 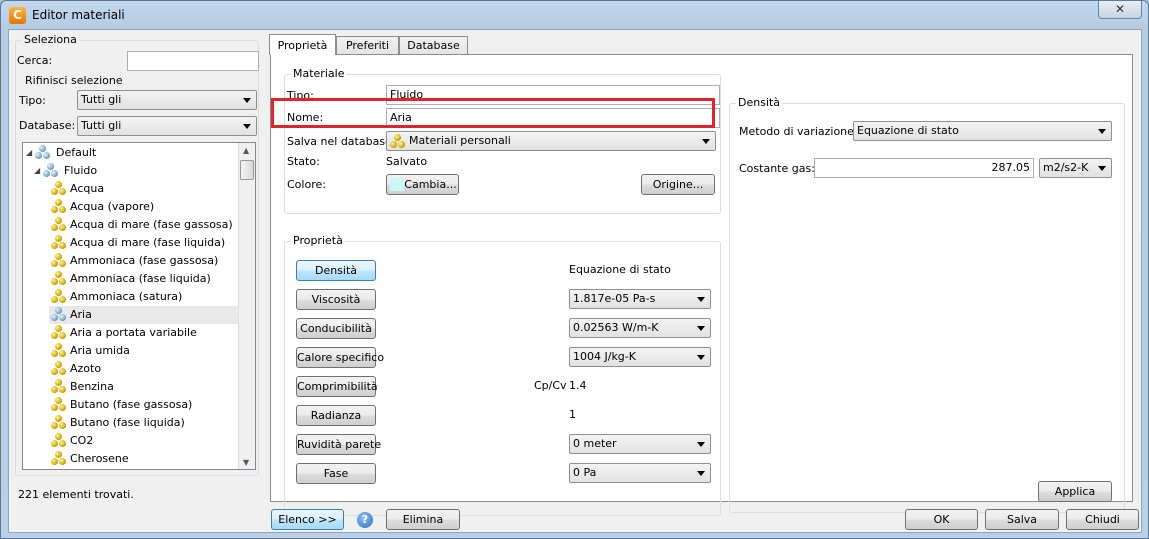 What do you see at coordinates (397, 184) in the screenshot?
I see `color-swatch` at bounding box center [397, 184].